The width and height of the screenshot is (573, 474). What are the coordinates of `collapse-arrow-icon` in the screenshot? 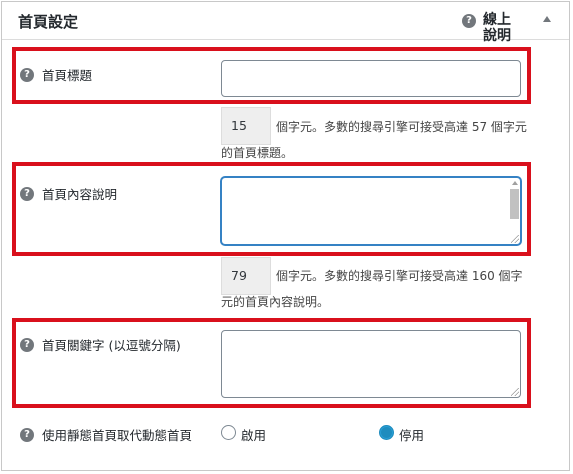 It's located at (547, 19).